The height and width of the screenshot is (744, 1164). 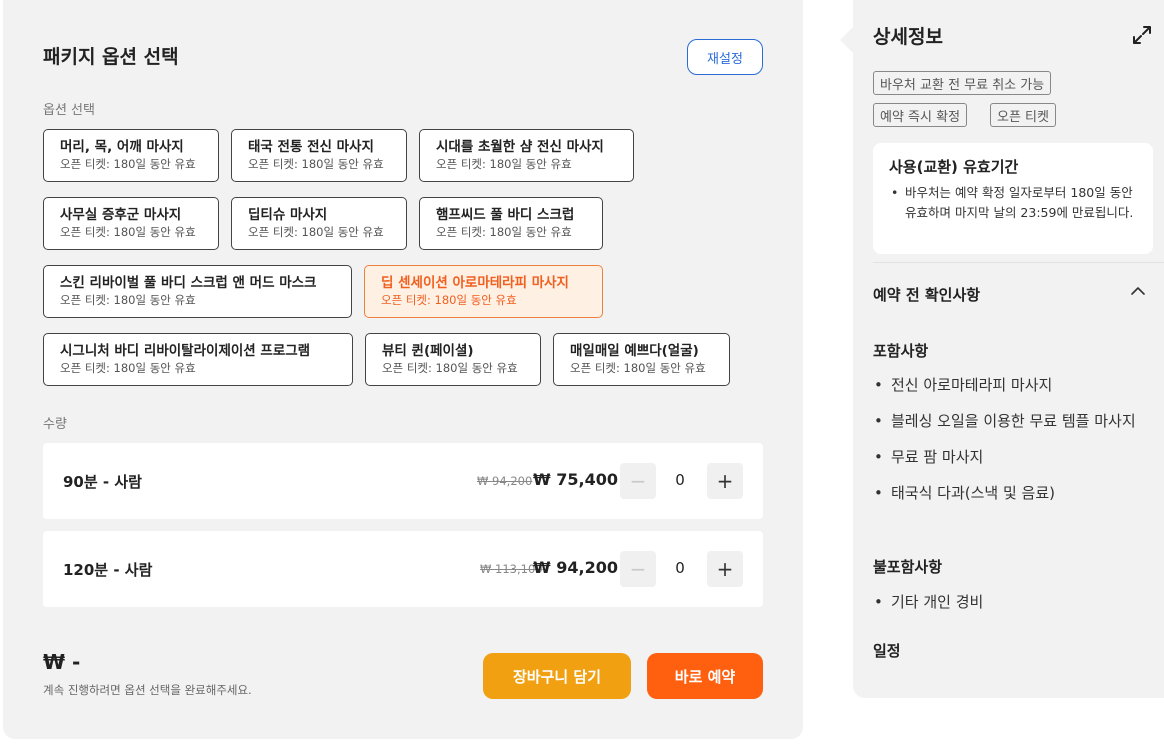 I want to click on expand-icon, so click(x=1142, y=35).